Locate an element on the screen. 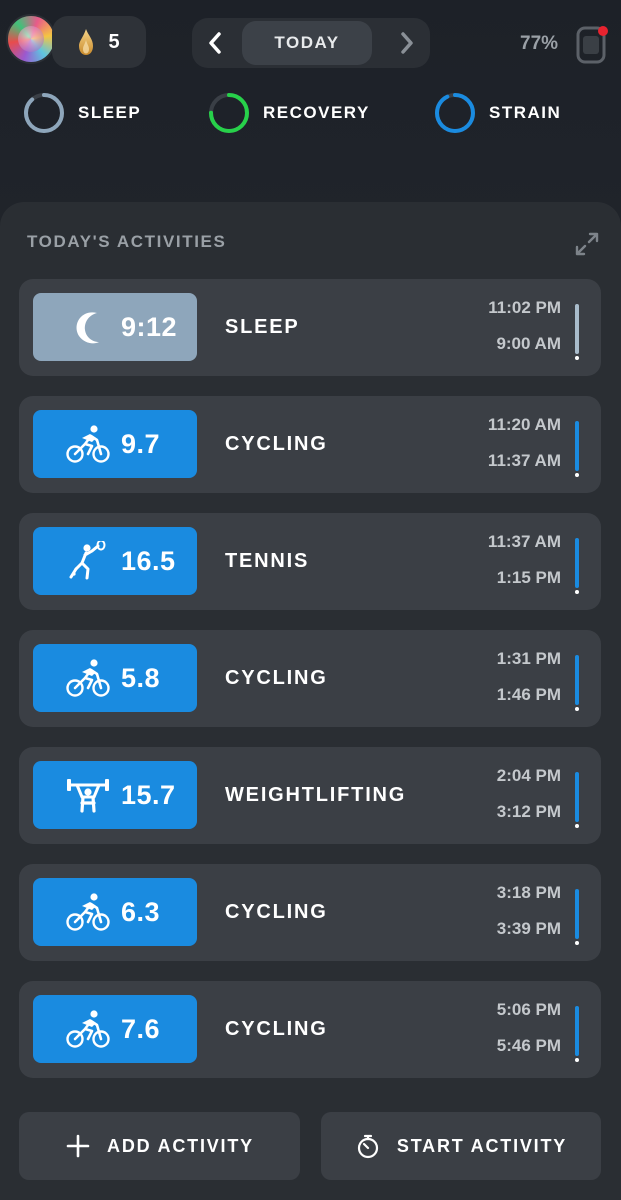  activity-start-time: 5:06 PM is located at coordinates (528, 1009).